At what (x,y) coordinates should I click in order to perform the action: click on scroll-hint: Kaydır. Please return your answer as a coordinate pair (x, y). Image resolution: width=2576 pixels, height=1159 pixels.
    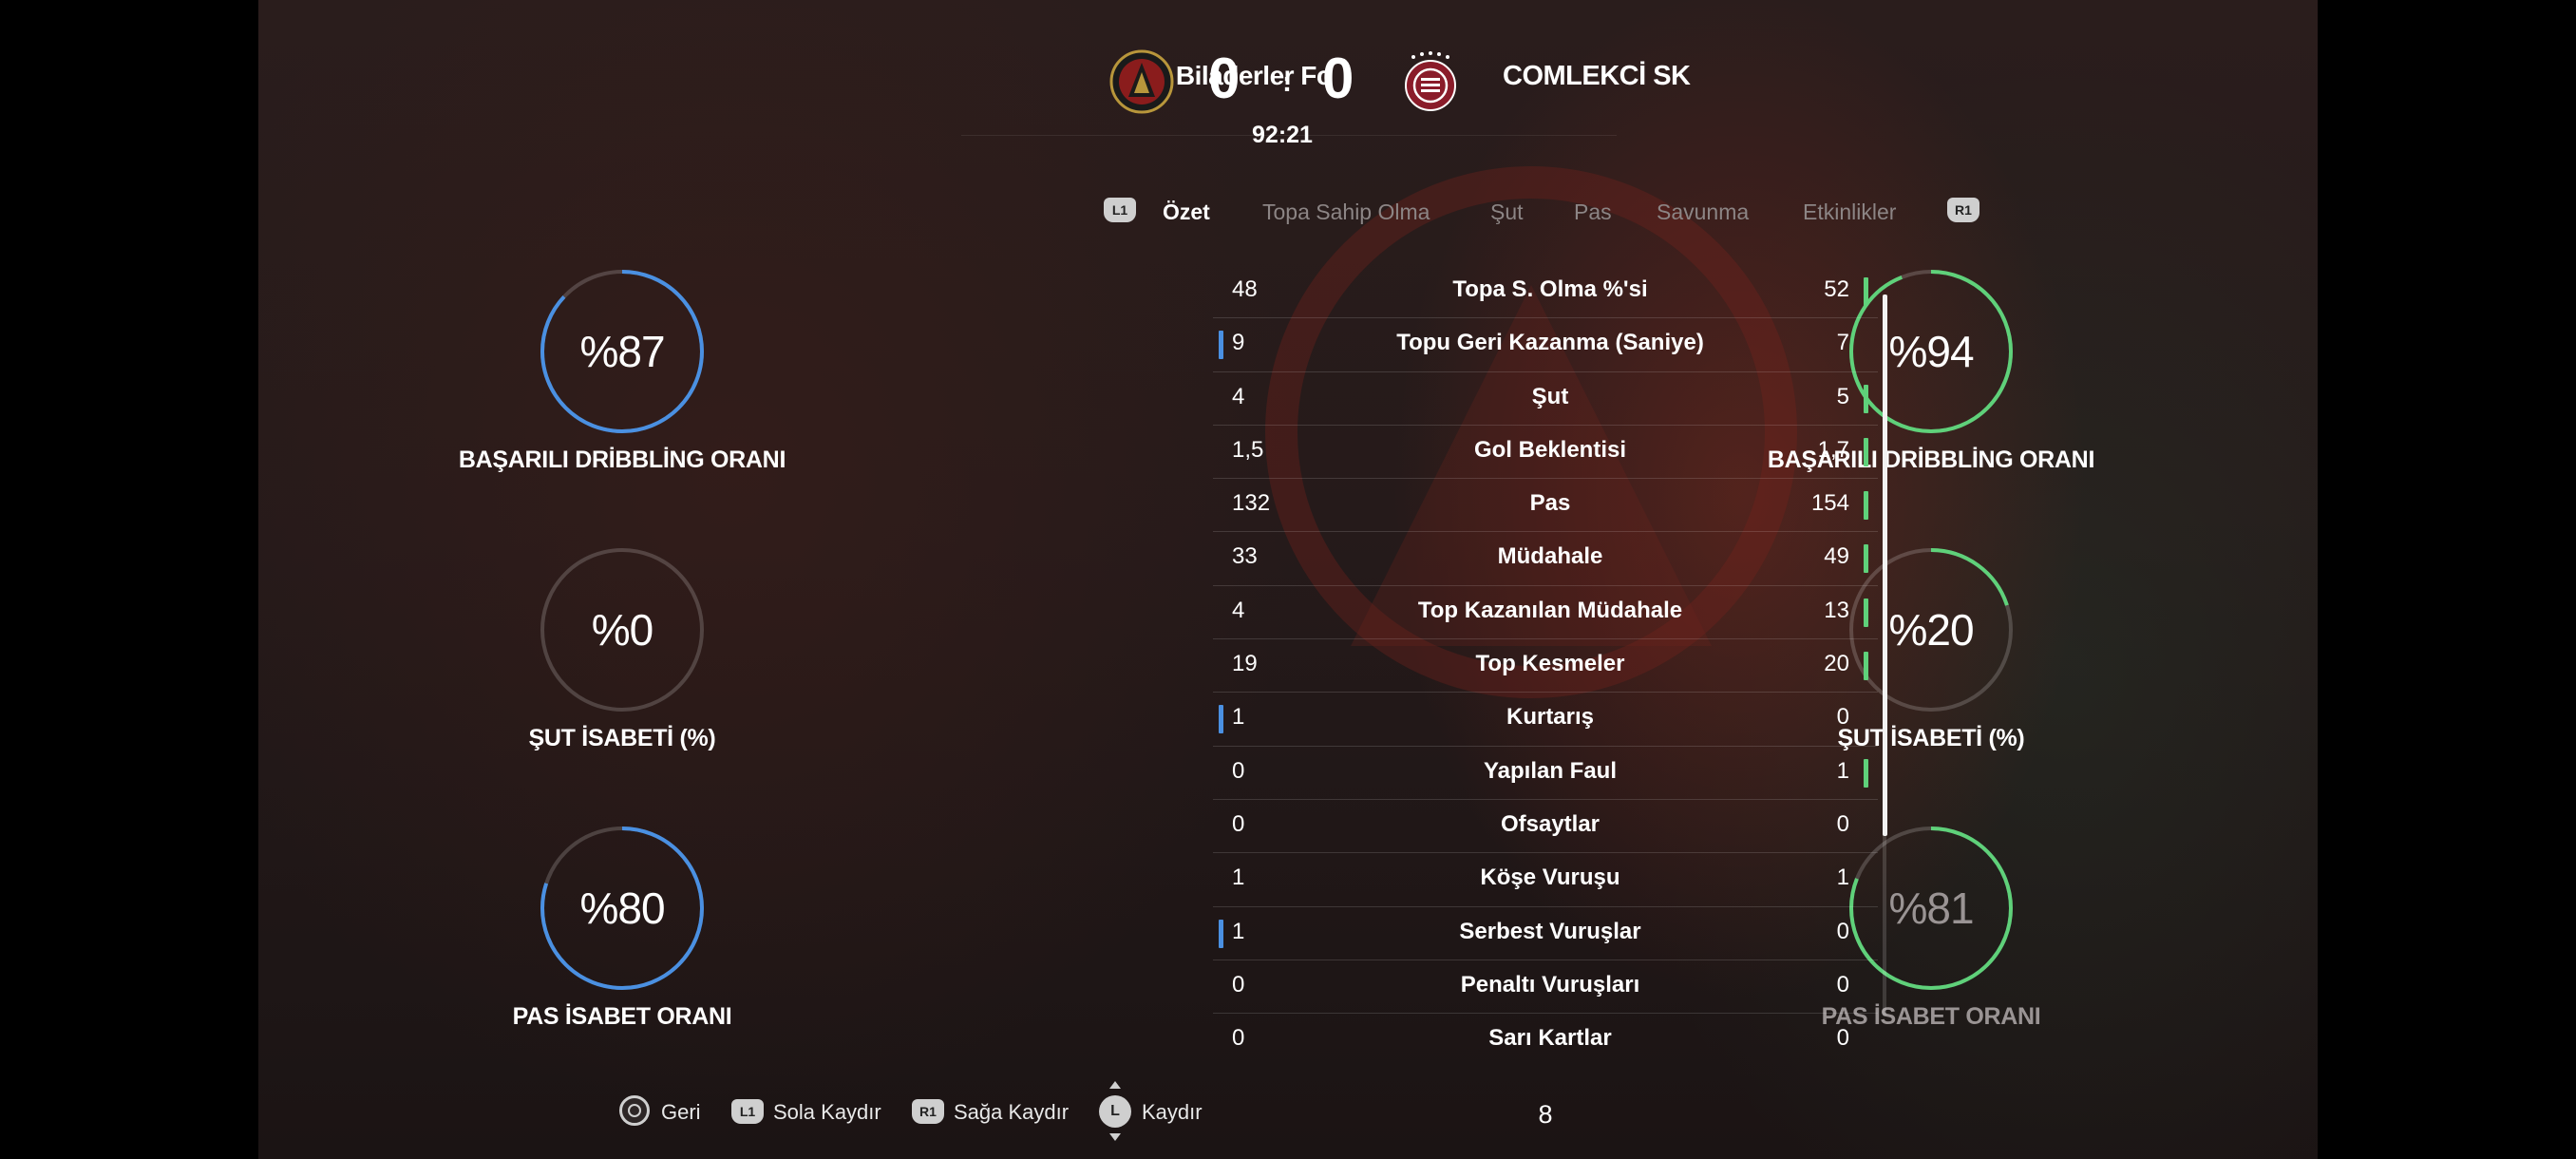
    Looking at the image, I should click on (1172, 1112).